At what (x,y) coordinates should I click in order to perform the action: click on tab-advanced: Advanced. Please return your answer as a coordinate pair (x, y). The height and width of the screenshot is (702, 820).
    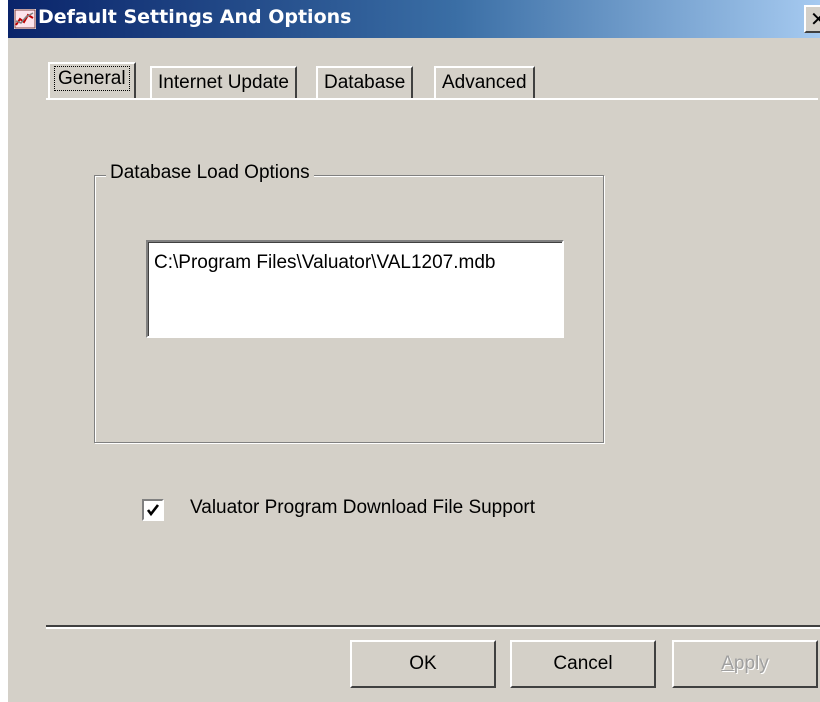
    Looking at the image, I should click on (484, 83).